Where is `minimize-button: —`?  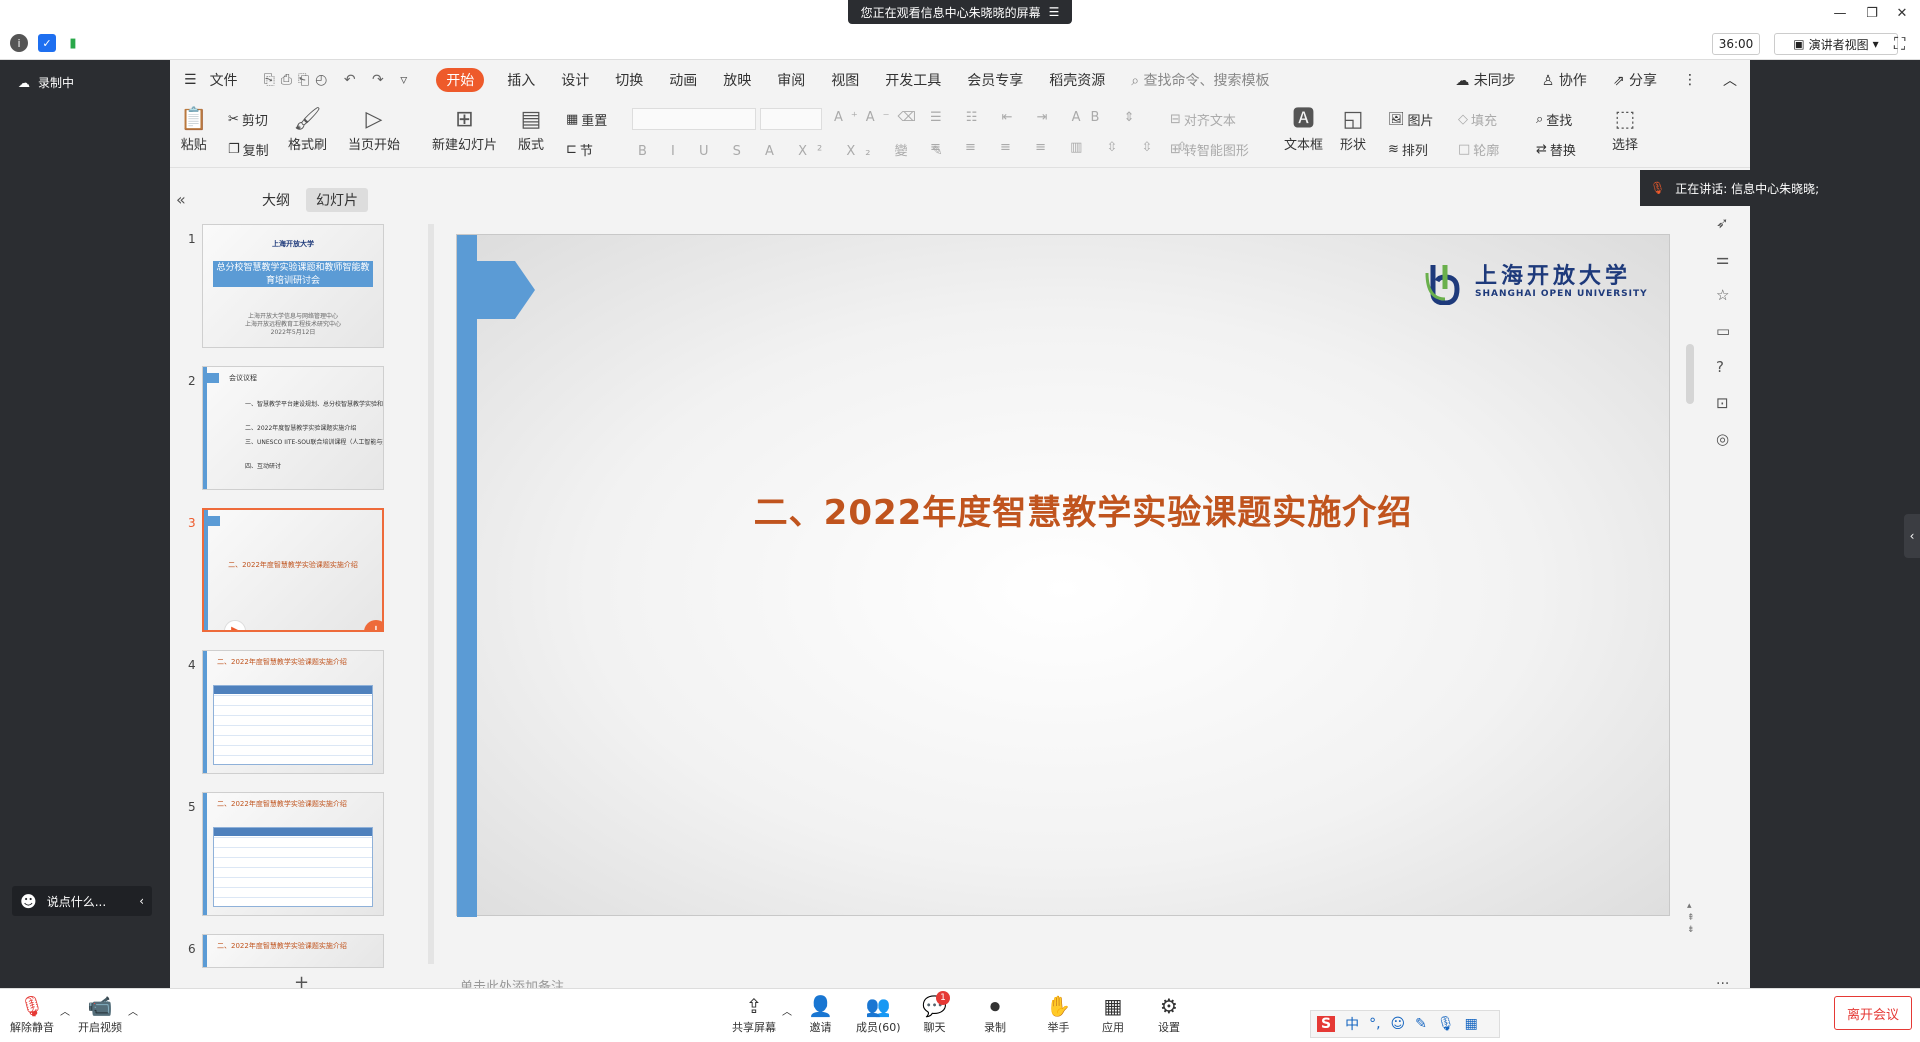 minimize-button: — is located at coordinates (1840, 14).